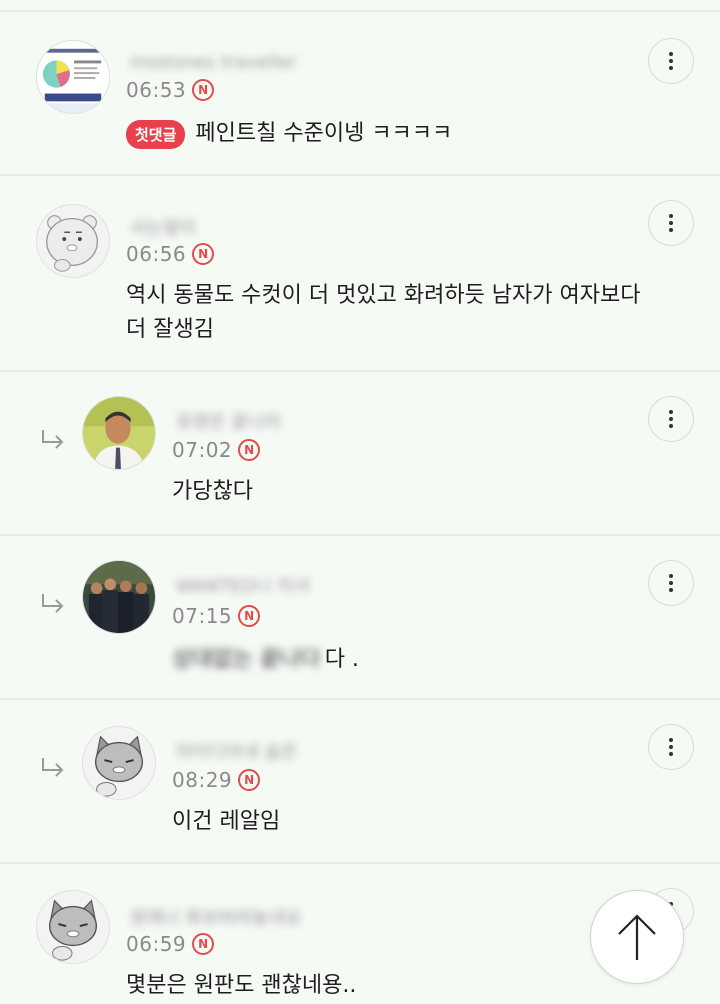 The image size is (720, 1004). I want to click on comment-text-tail: 다 ., so click(341, 659).